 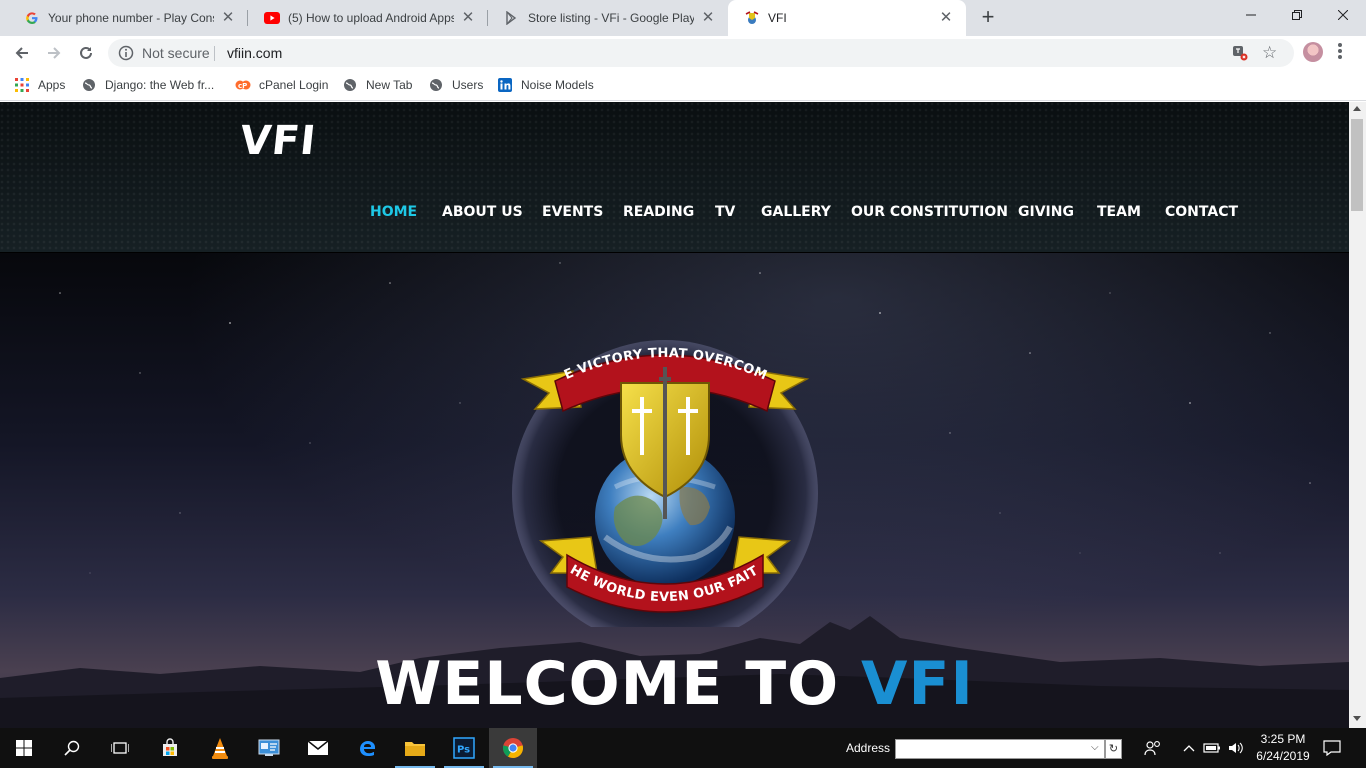 I want to click on nav-reading: READING, so click(x=658, y=212).